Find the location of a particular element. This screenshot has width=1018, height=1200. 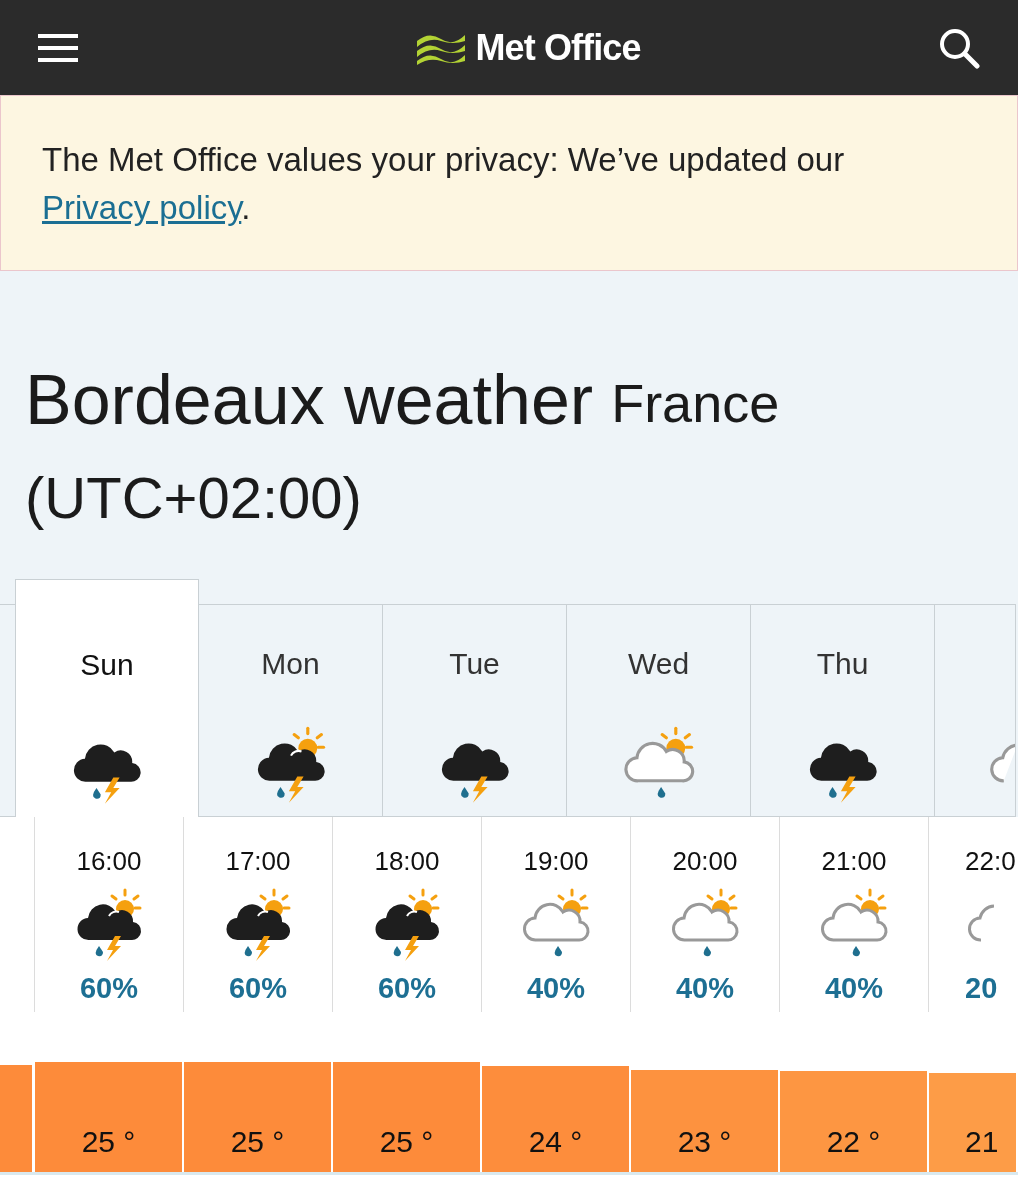

hour-label: 20:00 is located at coordinates (705, 861).